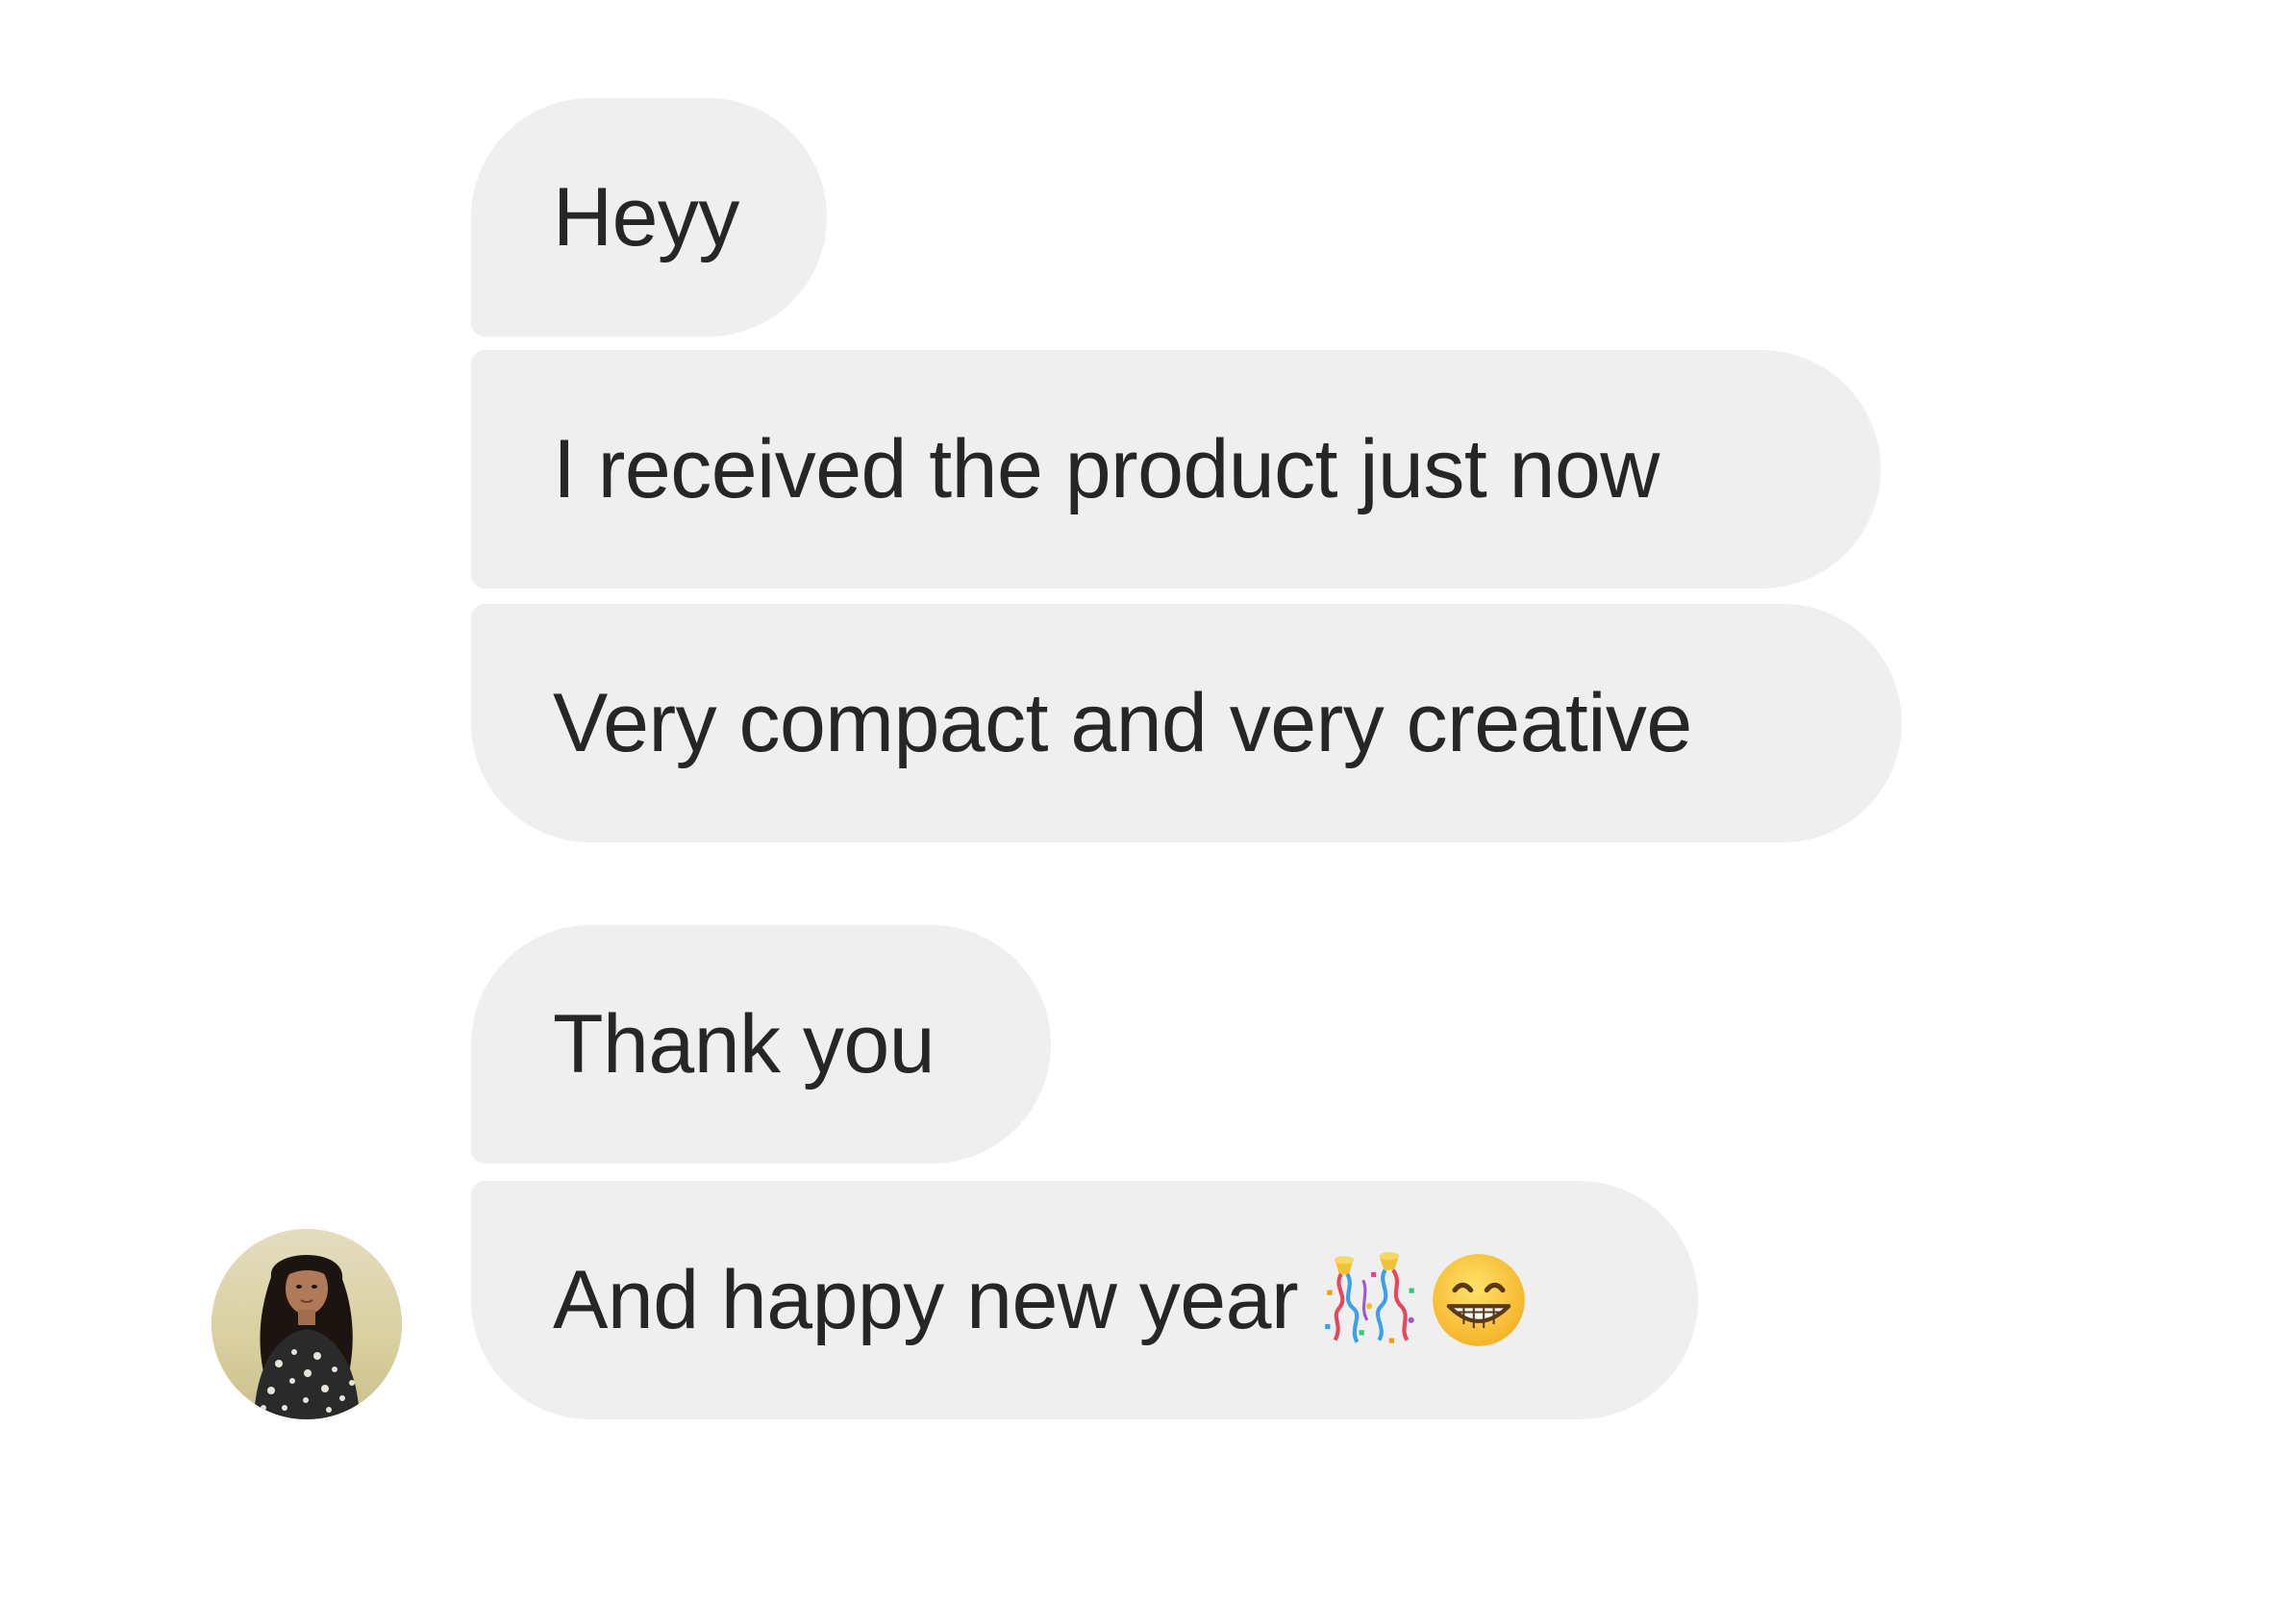  I want to click on message-bubble: Very compact and very creative, so click(1186, 723).